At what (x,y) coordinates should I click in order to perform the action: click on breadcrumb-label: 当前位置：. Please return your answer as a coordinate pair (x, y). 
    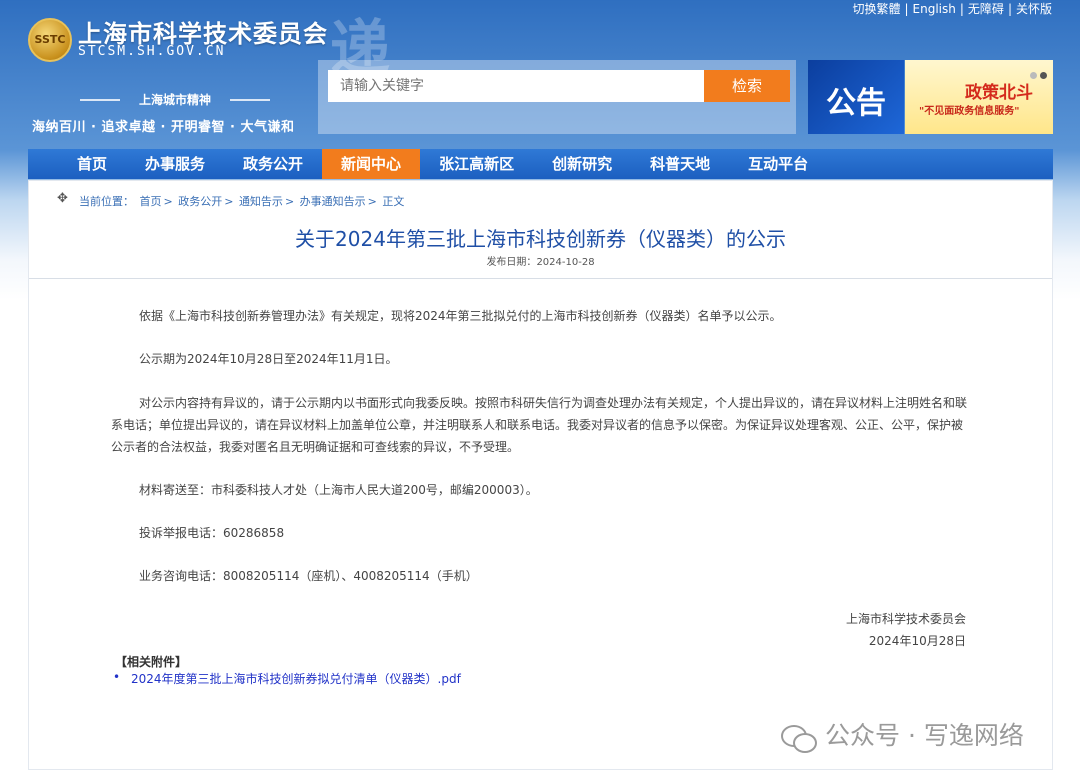
    Looking at the image, I should click on (106, 201).